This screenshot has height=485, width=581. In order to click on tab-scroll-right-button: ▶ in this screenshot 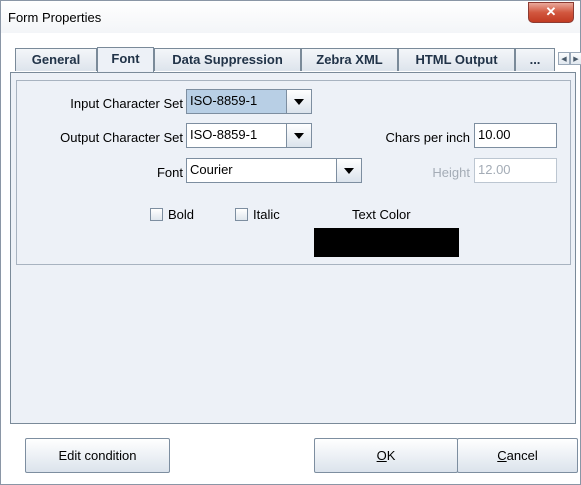, I will do `click(575, 58)`.